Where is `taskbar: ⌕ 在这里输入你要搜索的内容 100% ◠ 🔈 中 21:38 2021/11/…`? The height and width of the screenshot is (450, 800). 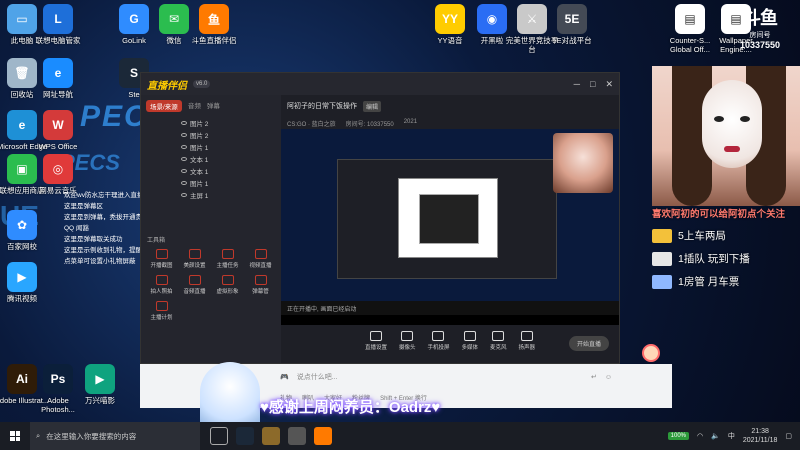 taskbar: ⌕ 在这里输入你要搜索的内容 100% ◠ 🔈 中 21:38 2021/11/… is located at coordinates (400, 436).